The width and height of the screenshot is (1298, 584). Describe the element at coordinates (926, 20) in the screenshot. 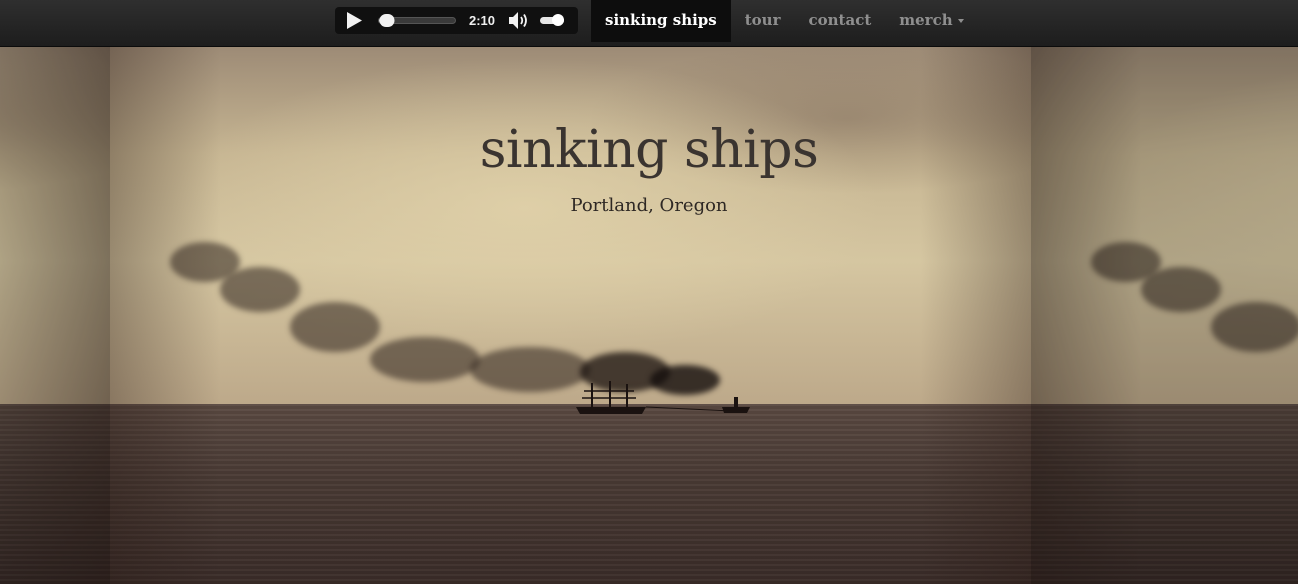

I see `nav-item-label: merch` at that location.